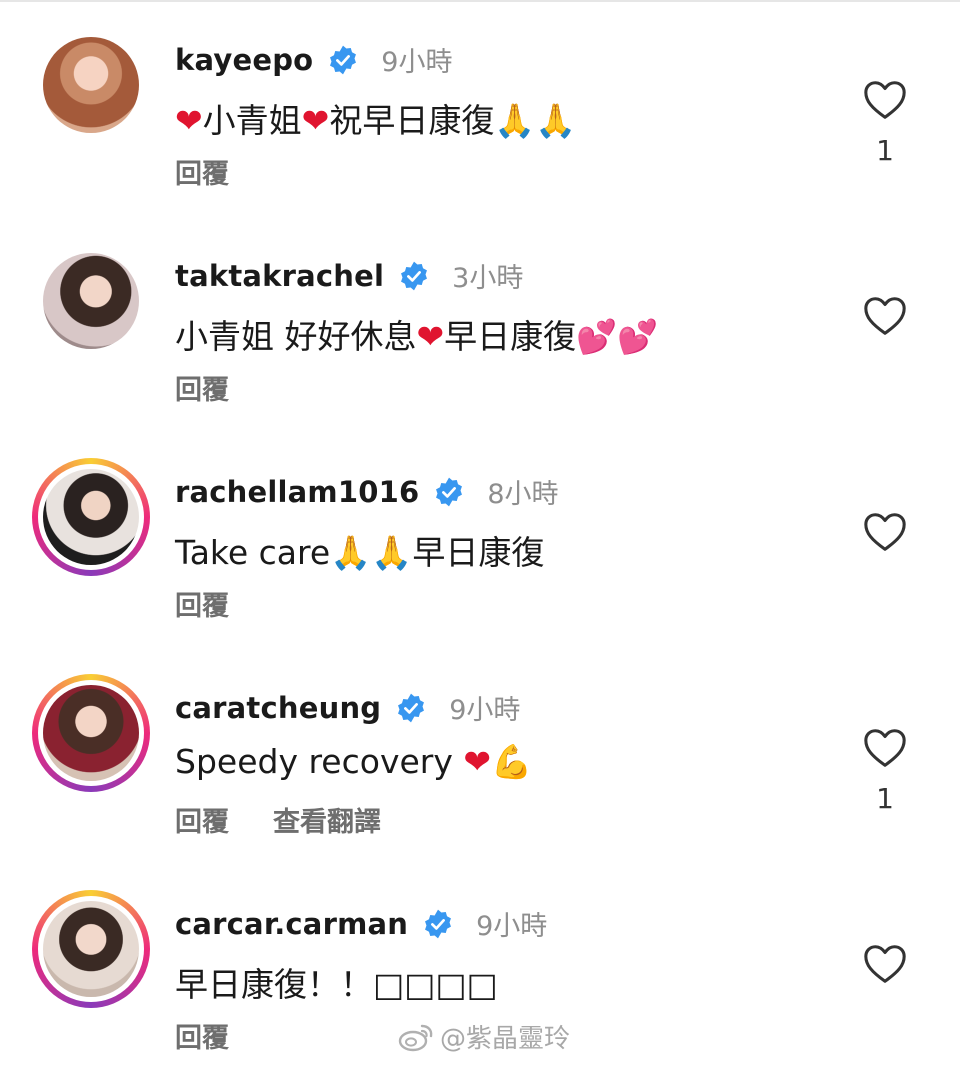 This screenshot has width=960, height=1084. What do you see at coordinates (480, 1) in the screenshot?
I see `top-divider` at bounding box center [480, 1].